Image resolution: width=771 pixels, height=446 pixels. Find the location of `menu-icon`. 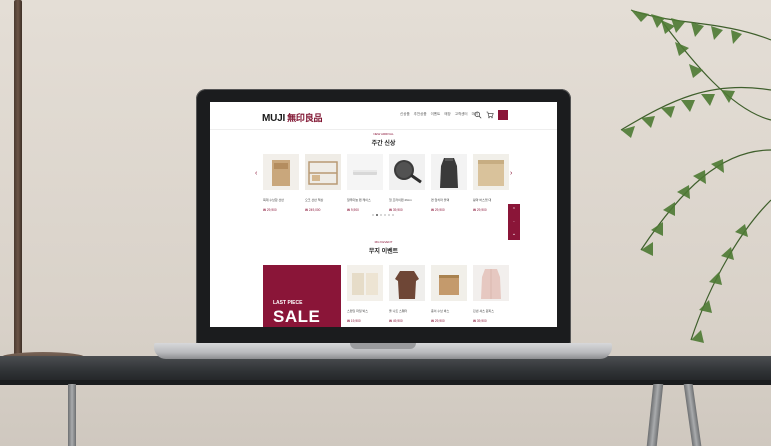

menu-icon is located at coordinates (503, 115).